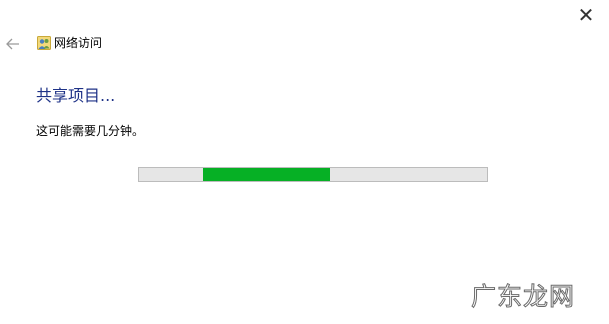  I want to click on progress-bar-fill, so click(267, 174).